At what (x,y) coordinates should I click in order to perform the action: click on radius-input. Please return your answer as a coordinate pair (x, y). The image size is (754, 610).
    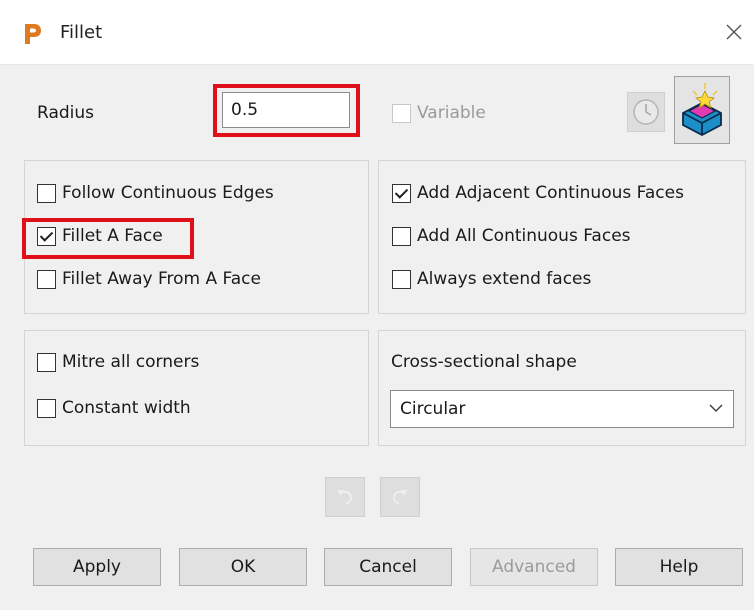
    Looking at the image, I should click on (286, 110).